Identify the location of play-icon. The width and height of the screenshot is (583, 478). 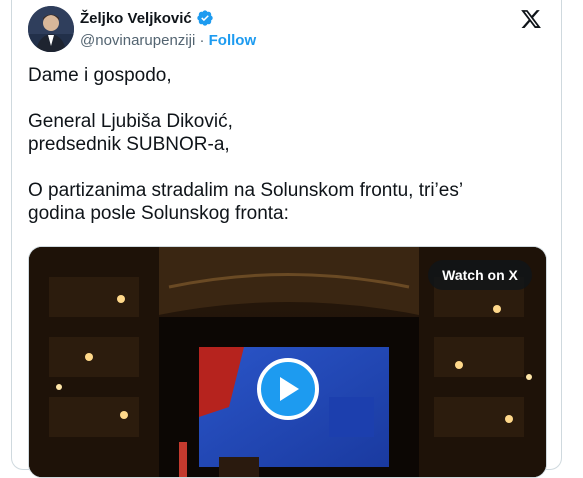
(289, 389).